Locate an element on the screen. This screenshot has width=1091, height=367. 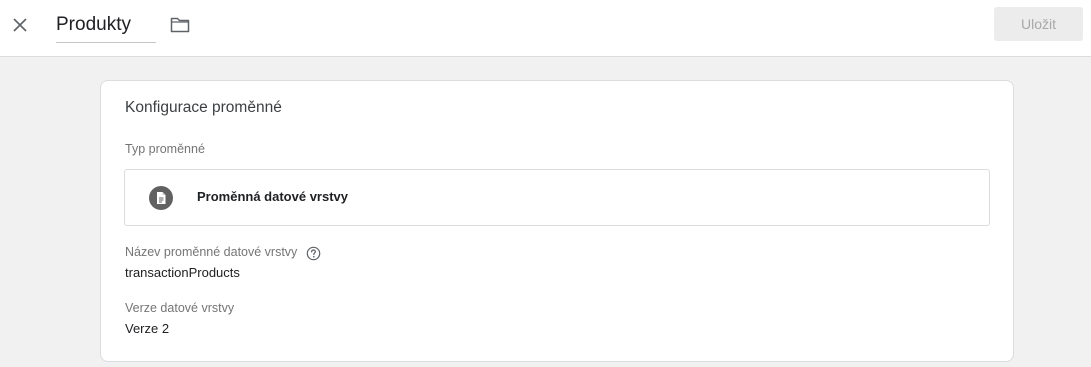
folder-icon is located at coordinates (180, 25).